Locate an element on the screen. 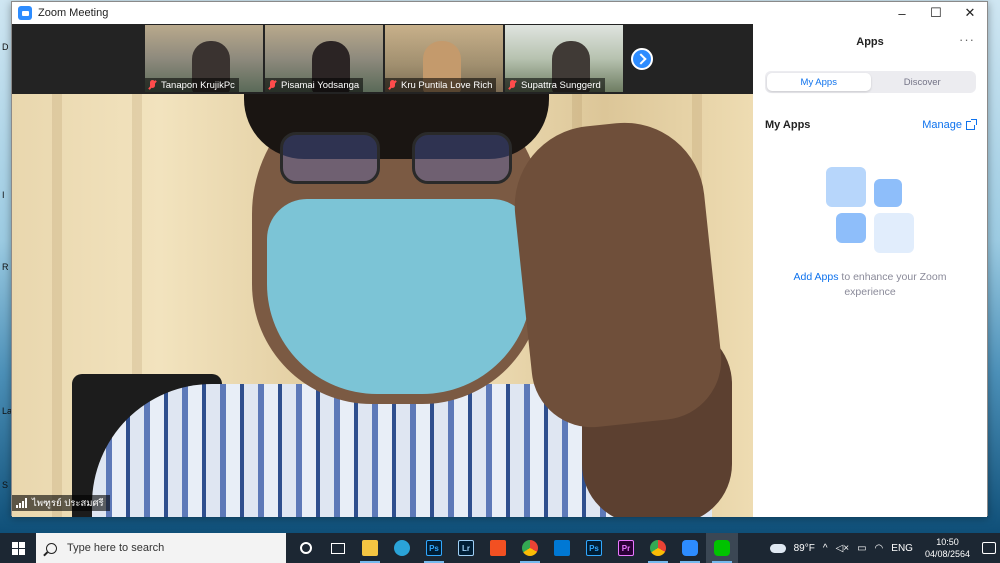 This screenshot has width=1000, height=563. apps-panel-title: Apps is located at coordinates (870, 42).